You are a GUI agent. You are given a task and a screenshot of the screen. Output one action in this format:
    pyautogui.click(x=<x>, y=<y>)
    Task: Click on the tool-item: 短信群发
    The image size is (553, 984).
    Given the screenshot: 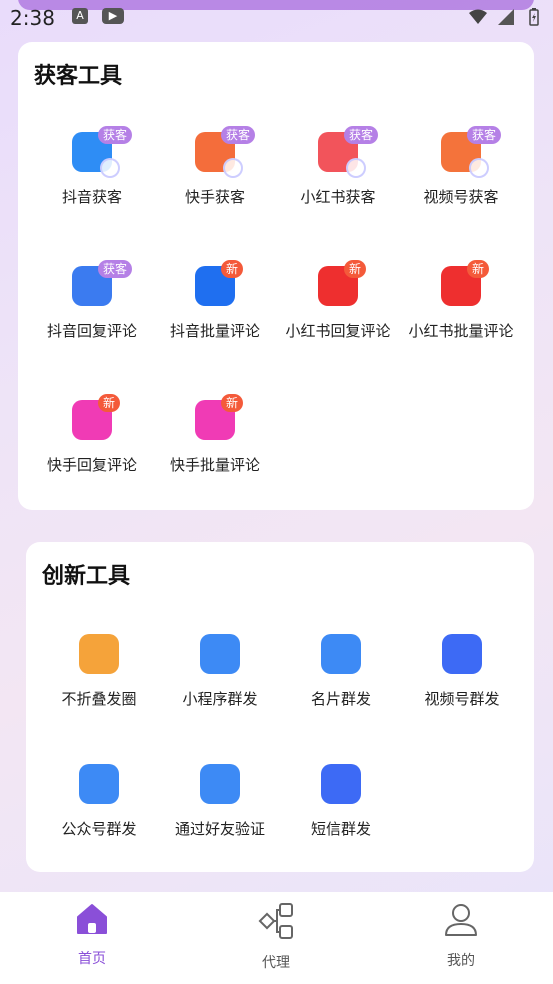 What is the action you would take?
    pyautogui.click(x=341, y=801)
    